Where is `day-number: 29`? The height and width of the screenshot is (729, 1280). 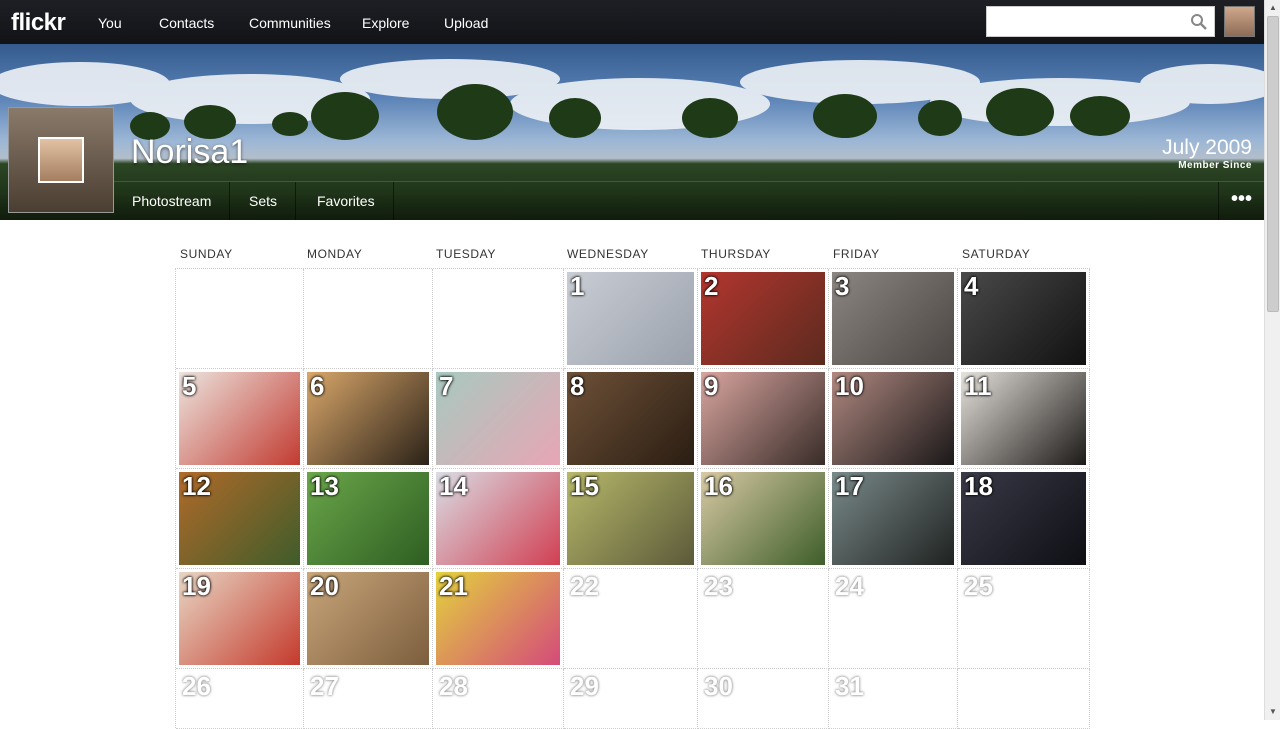 day-number: 29 is located at coordinates (584, 686).